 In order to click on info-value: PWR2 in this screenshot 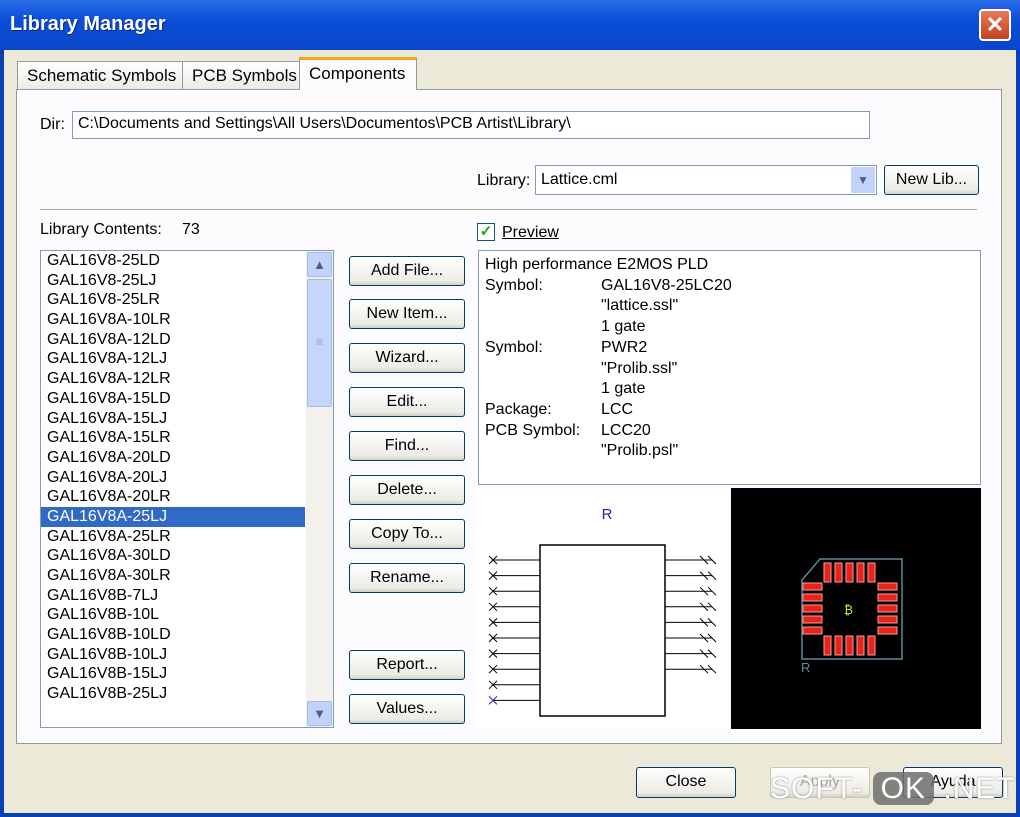, I will do `click(624, 347)`.